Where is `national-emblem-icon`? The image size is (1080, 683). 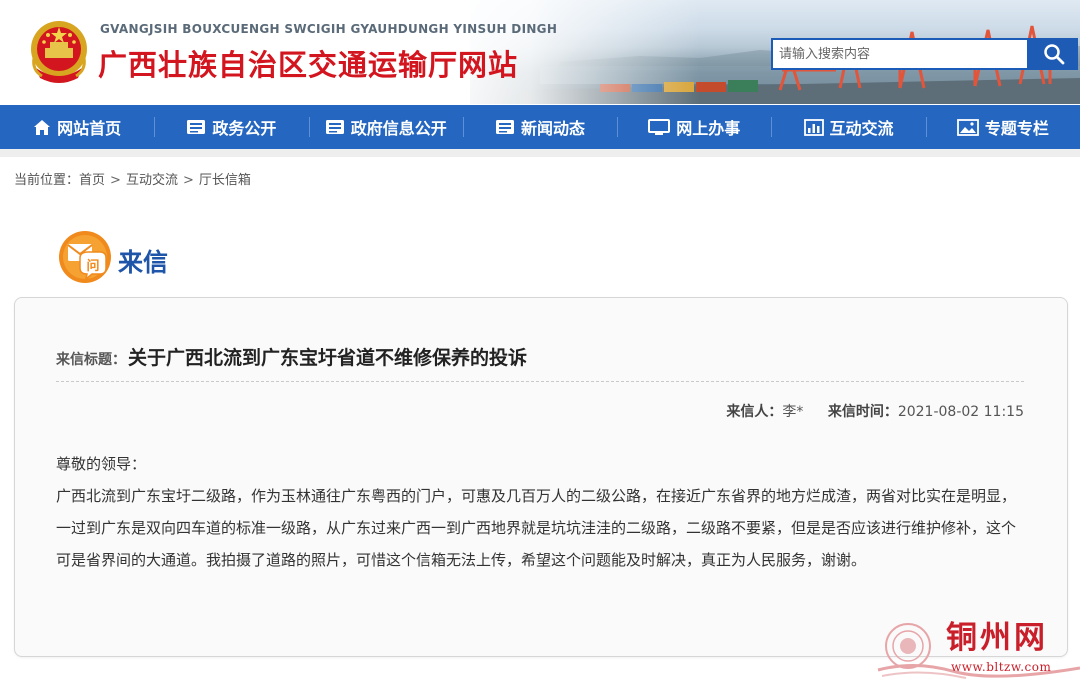 national-emblem-icon is located at coordinates (59, 52).